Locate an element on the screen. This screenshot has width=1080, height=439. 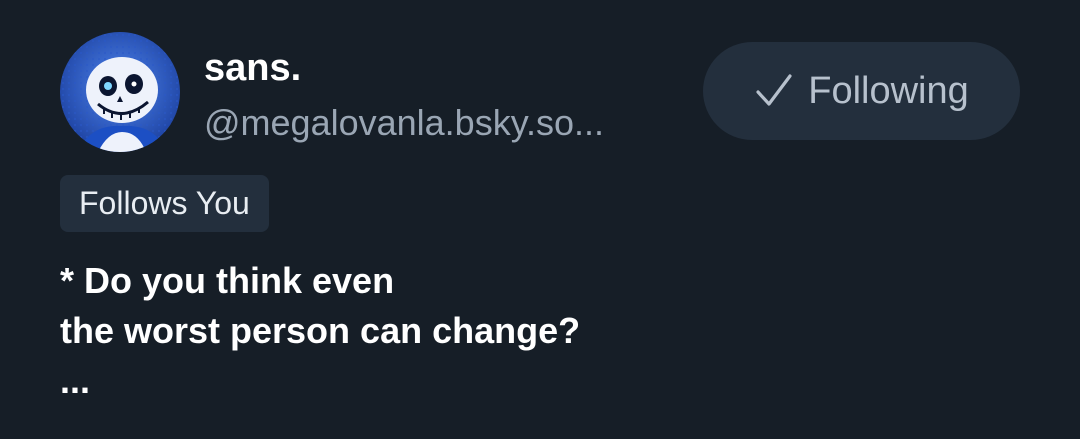
display-name: sans. is located at coordinates (253, 68).